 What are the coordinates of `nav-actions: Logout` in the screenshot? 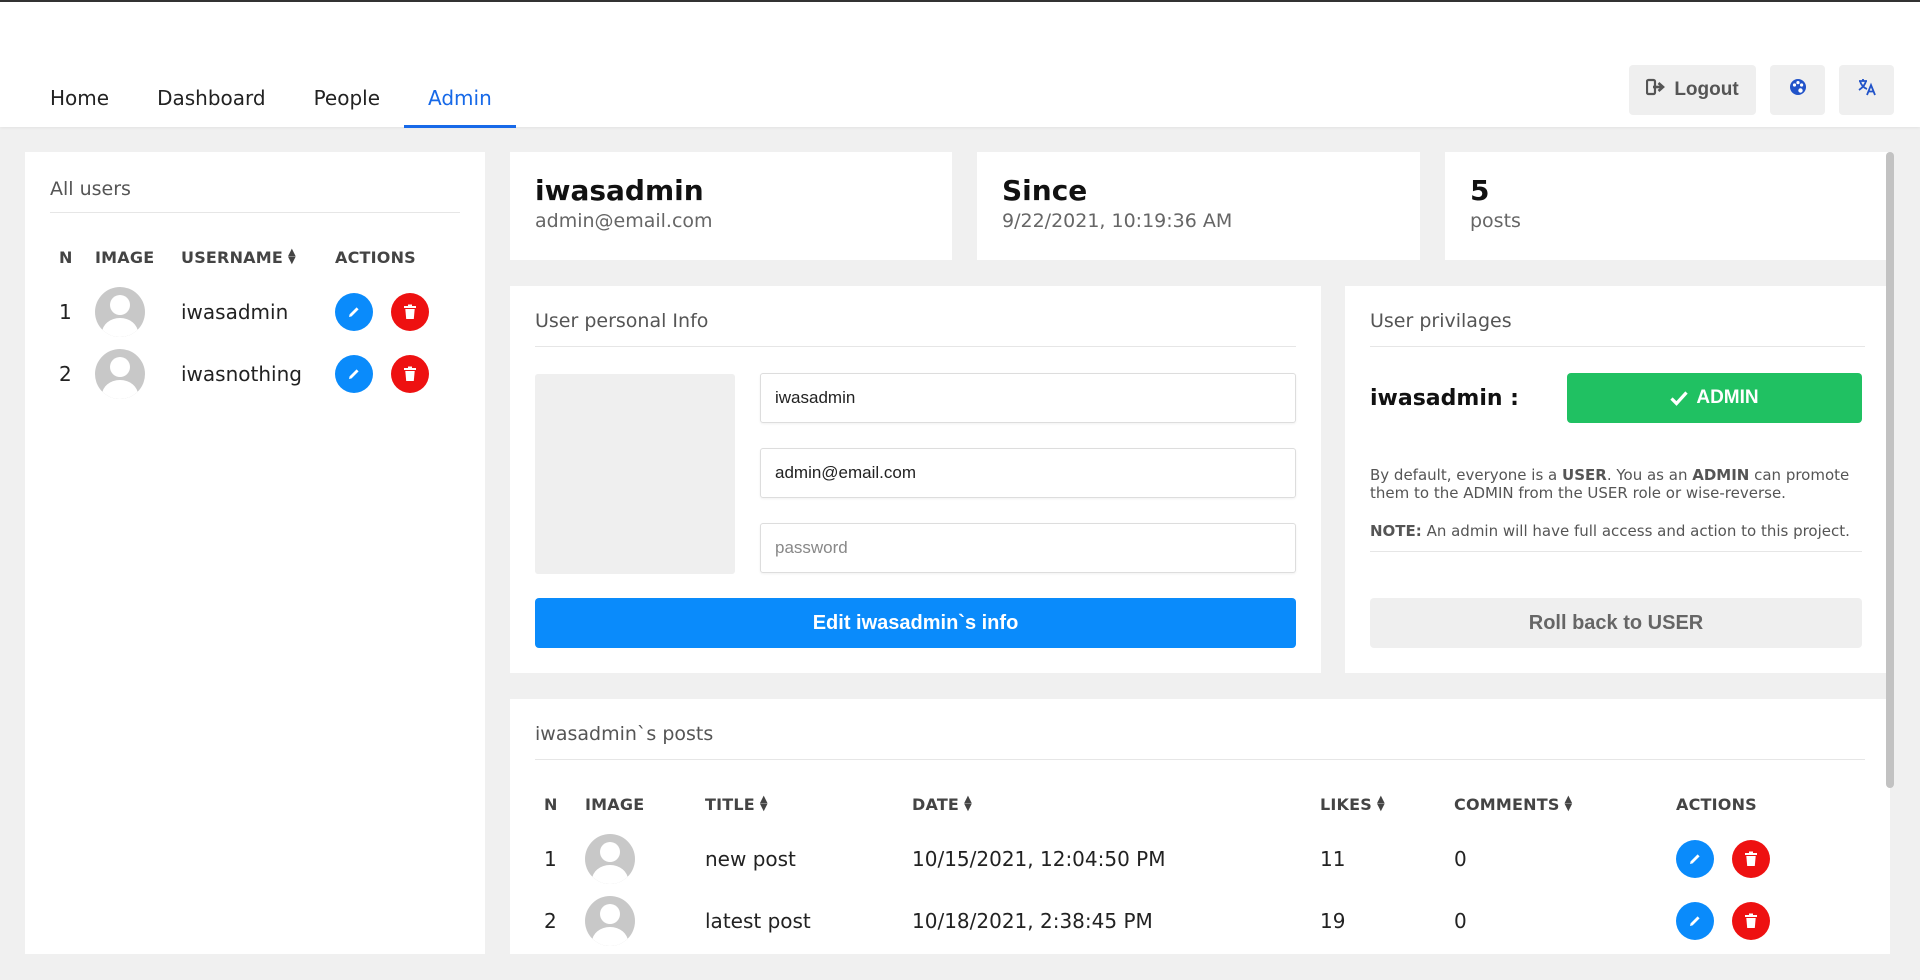 It's located at (1761, 90).